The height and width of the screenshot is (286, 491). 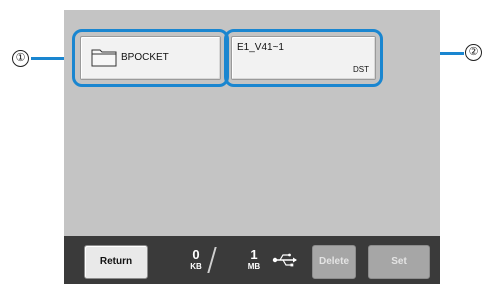 I want to click on delete-button: Delete, so click(x=334, y=262).